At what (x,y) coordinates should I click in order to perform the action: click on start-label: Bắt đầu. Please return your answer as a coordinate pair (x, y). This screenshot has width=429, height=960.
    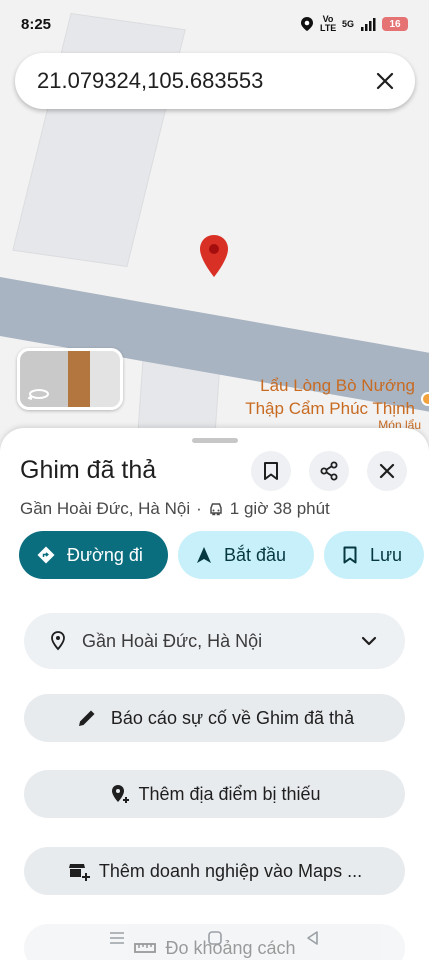
    Looking at the image, I should click on (255, 554).